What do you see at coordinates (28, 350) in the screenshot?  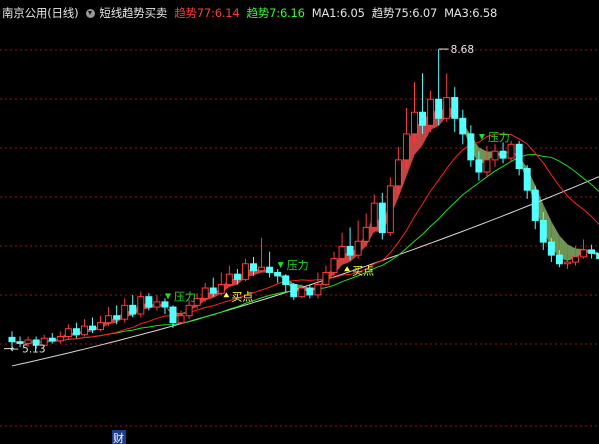 I see `low-price-label: ← 5.13` at bounding box center [28, 350].